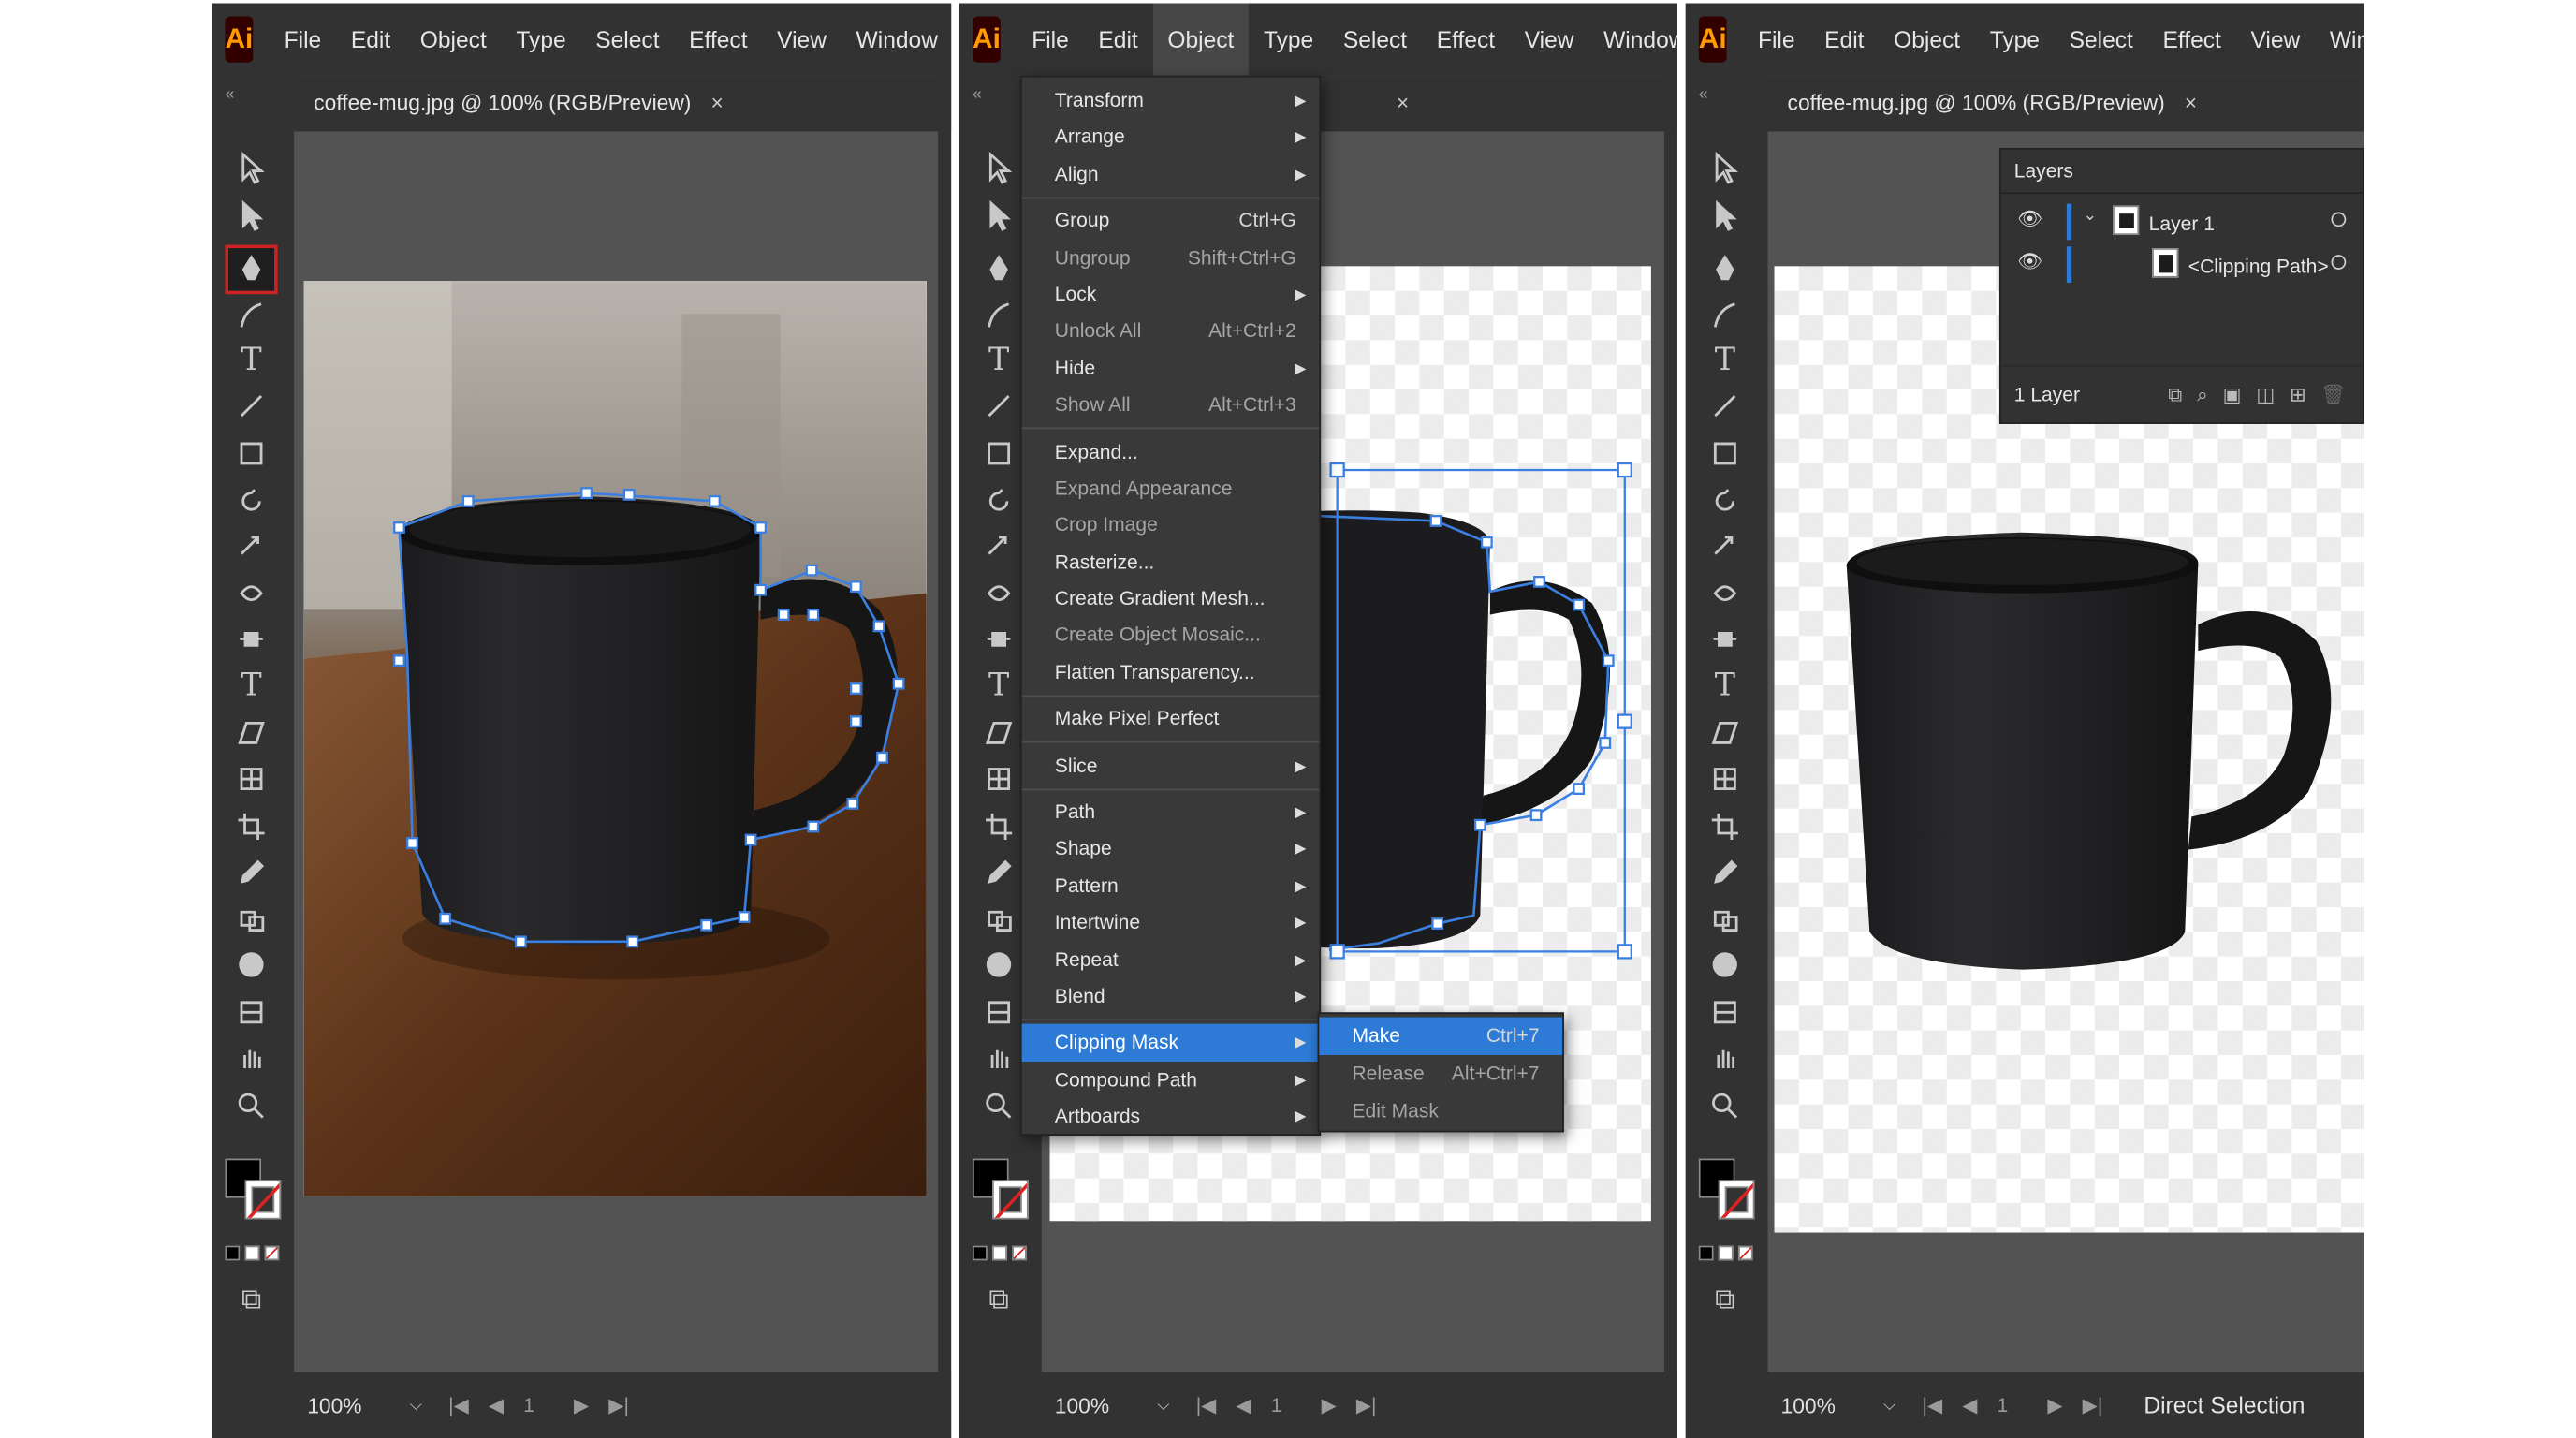 The width and height of the screenshot is (2576, 1438). Describe the element at coordinates (1171, 524) in the screenshot. I see `menu-item-crop-image: Crop Image` at that location.